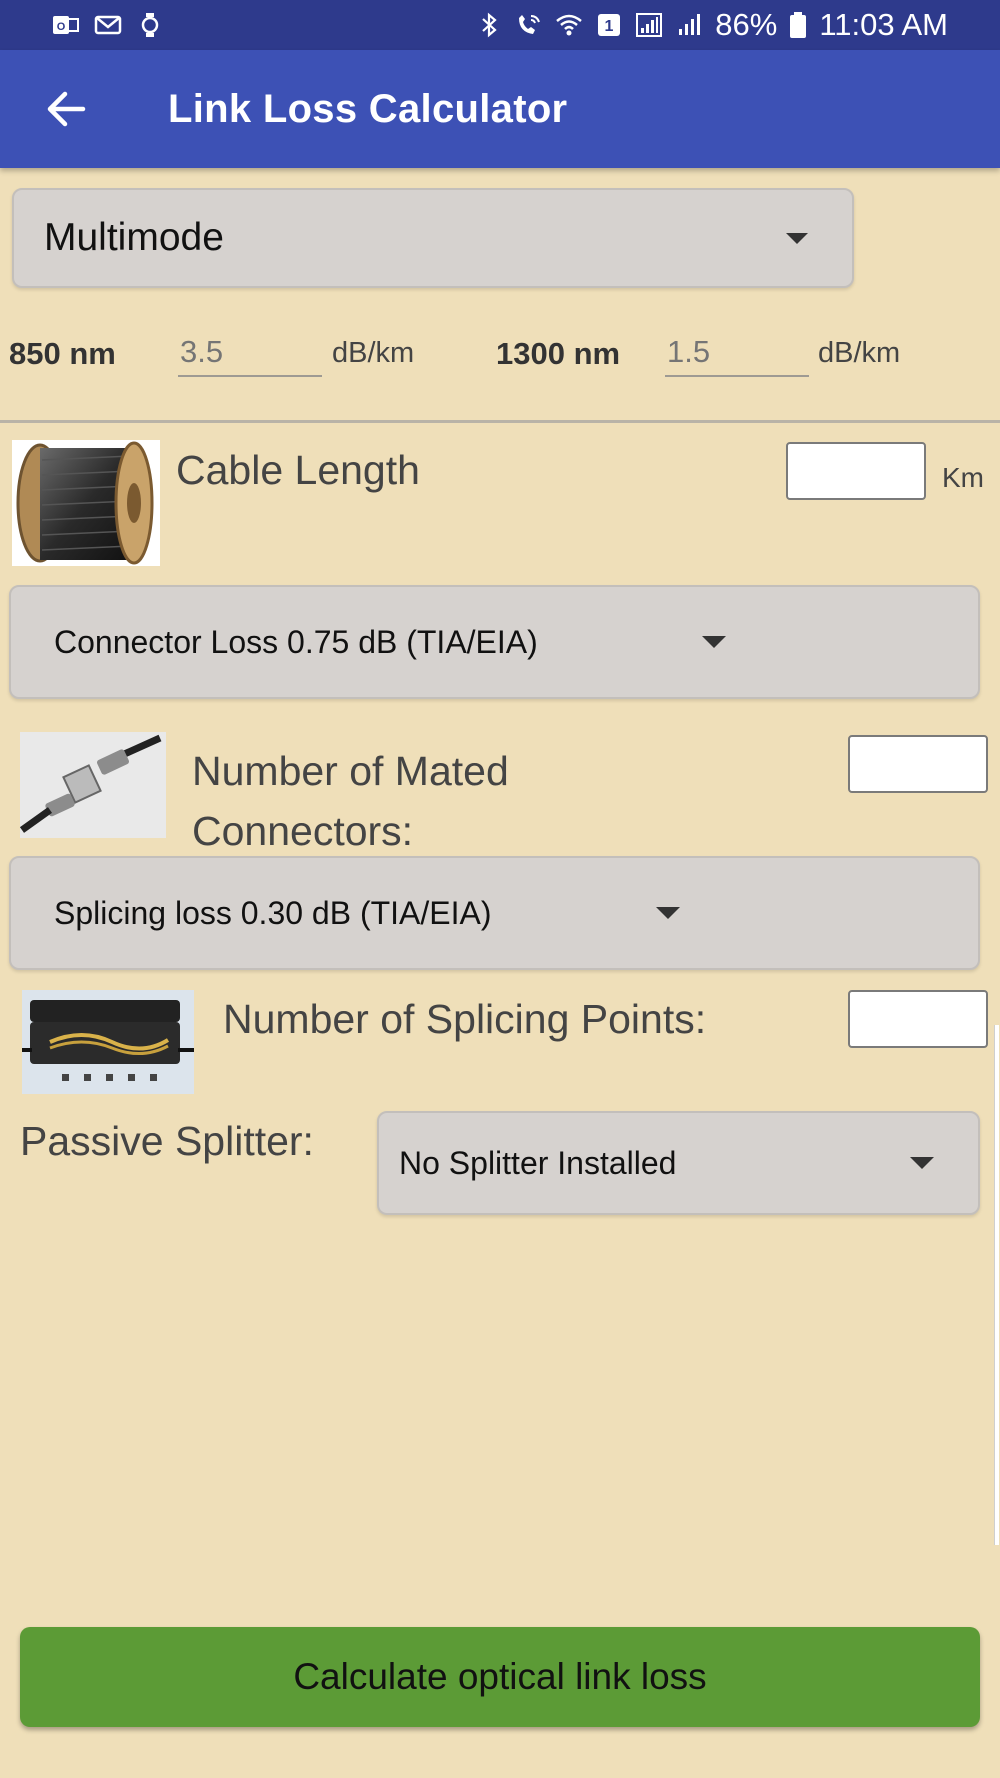 The height and width of the screenshot is (1778, 1000). Describe the element at coordinates (996, 1285) in the screenshot. I see `scrollbar` at that location.